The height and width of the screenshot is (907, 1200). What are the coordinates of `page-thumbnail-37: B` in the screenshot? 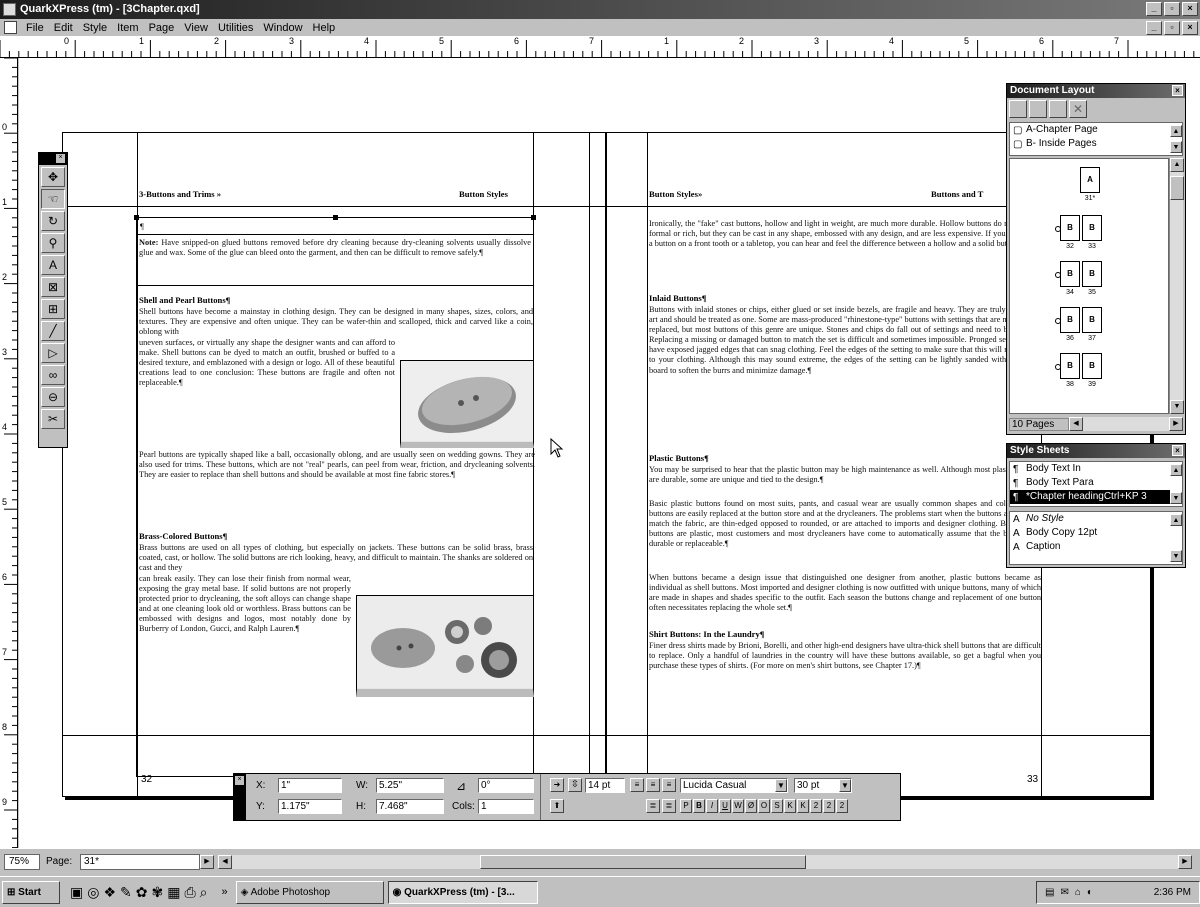 It's located at (1092, 320).